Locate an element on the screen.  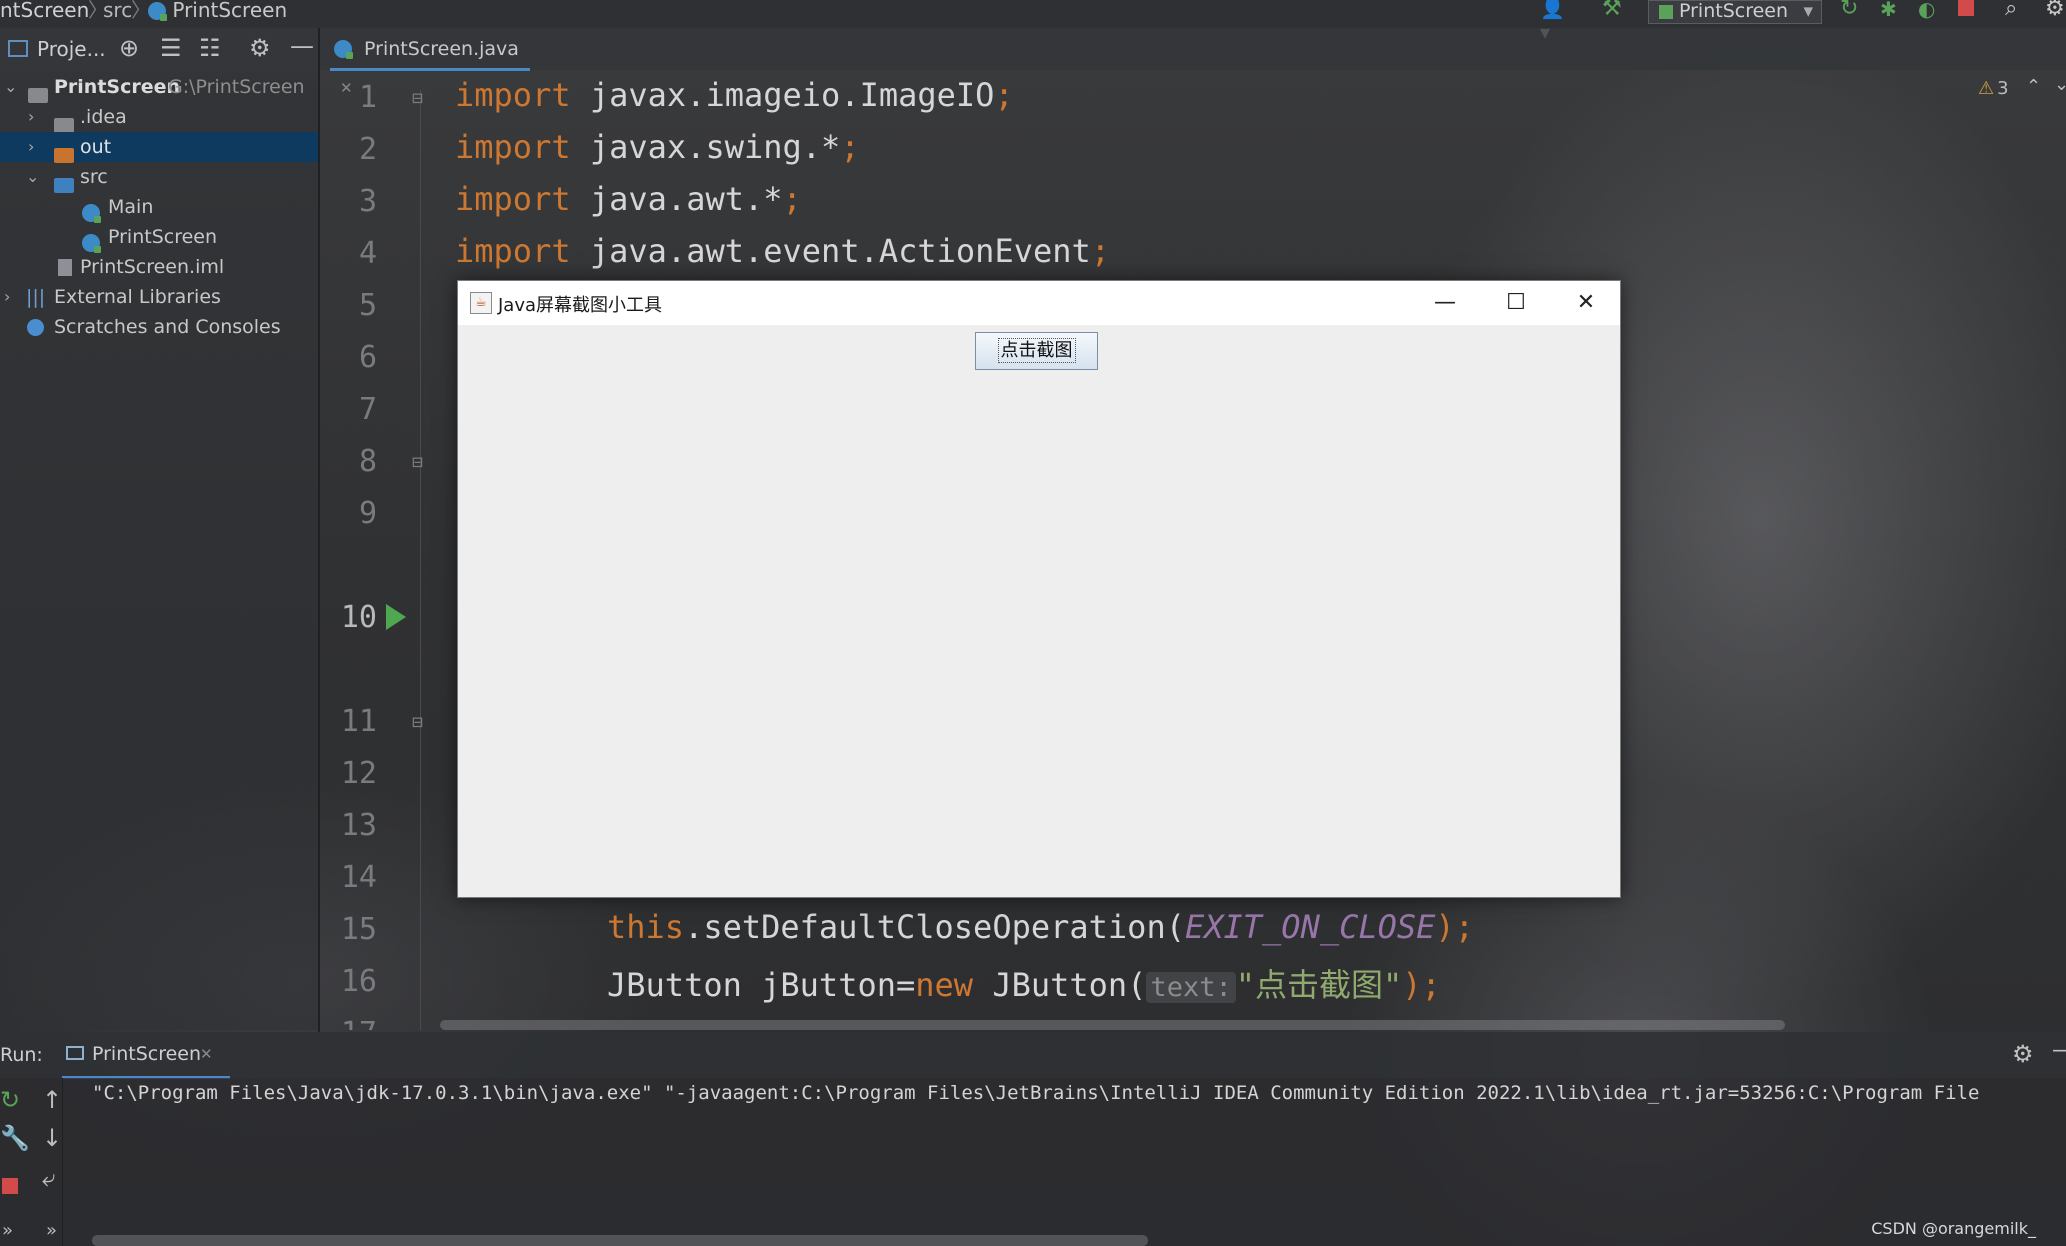
project-panel-header: Proje... ⊕ ☰ ☷ ⚙ — is located at coordinates (159, 49).